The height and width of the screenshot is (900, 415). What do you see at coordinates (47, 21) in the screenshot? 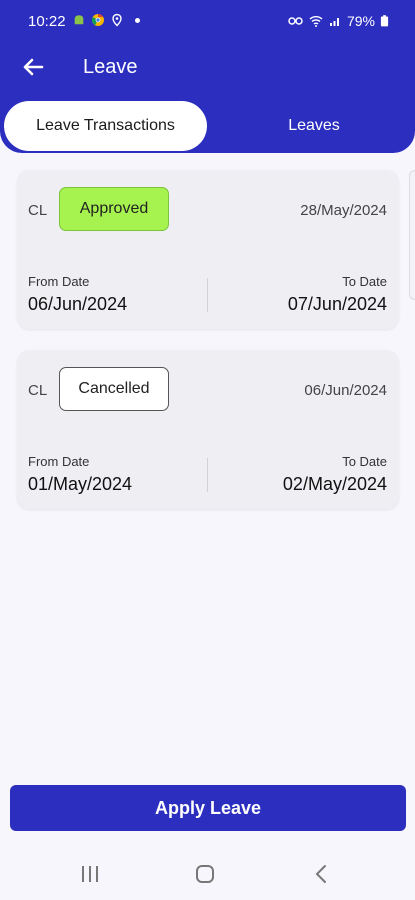
I see `status-time: 10:22` at bounding box center [47, 21].